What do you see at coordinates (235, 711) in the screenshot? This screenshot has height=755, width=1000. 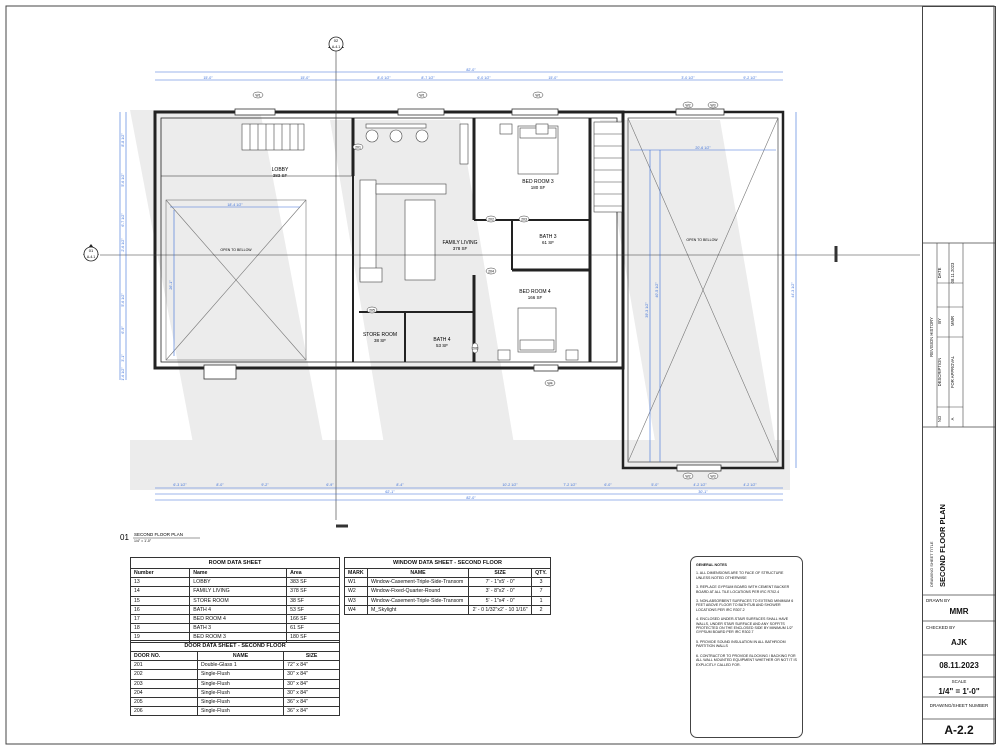 I see `table-row: 206 Single-Flush 36" x 84"` at bounding box center [235, 711].